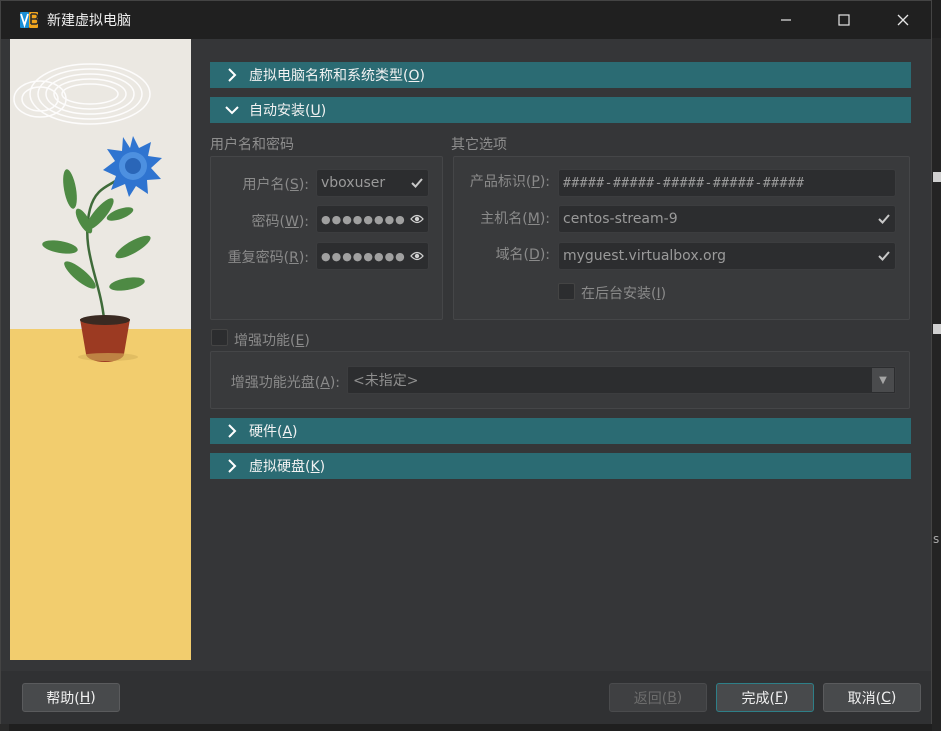  I want to click on repeat-password-input: ●●●●●●●●, so click(372, 256).